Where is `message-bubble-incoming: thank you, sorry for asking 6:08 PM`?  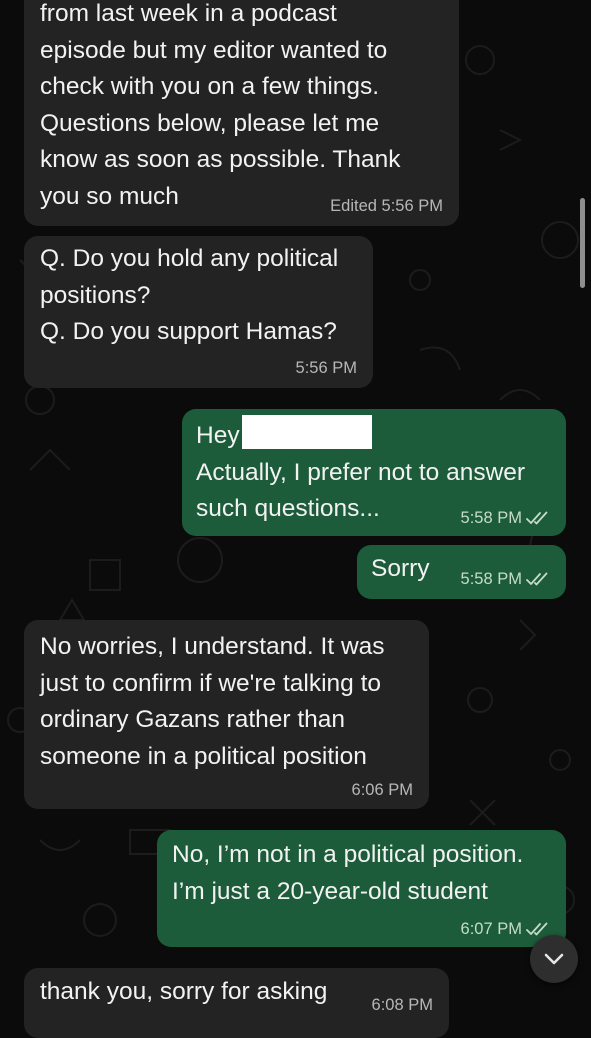
message-bubble-incoming: thank you, sorry for asking 6:08 PM is located at coordinates (236, 1003).